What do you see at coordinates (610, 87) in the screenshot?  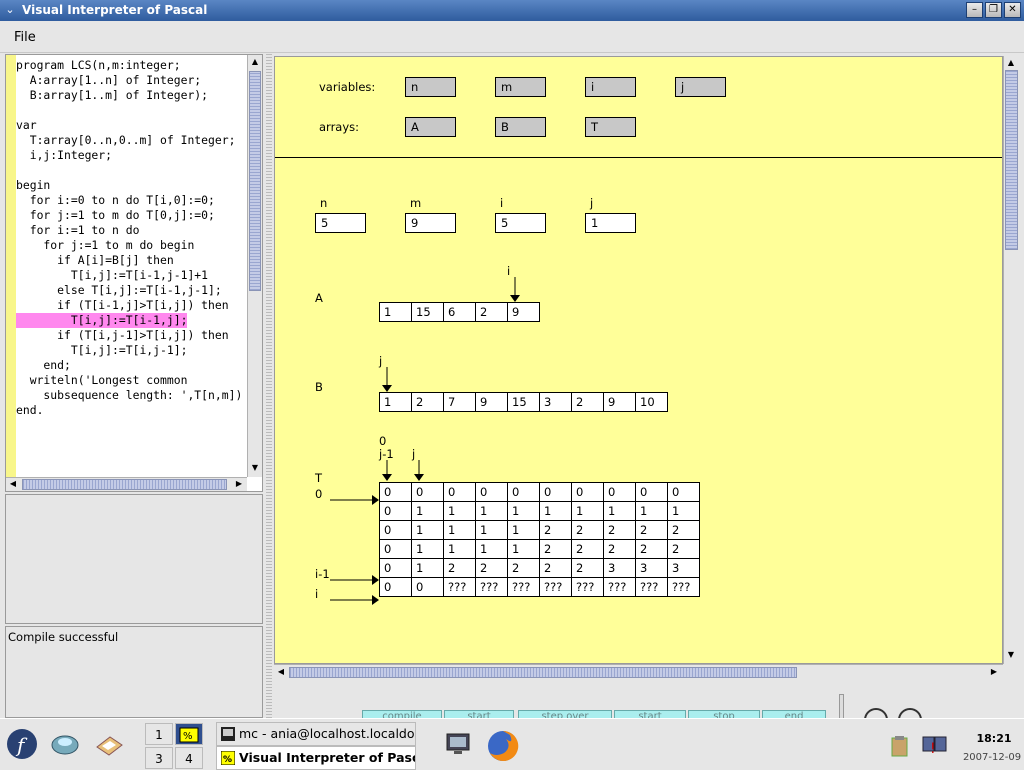 I see `variable-button-i: i` at bounding box center [610, 87].